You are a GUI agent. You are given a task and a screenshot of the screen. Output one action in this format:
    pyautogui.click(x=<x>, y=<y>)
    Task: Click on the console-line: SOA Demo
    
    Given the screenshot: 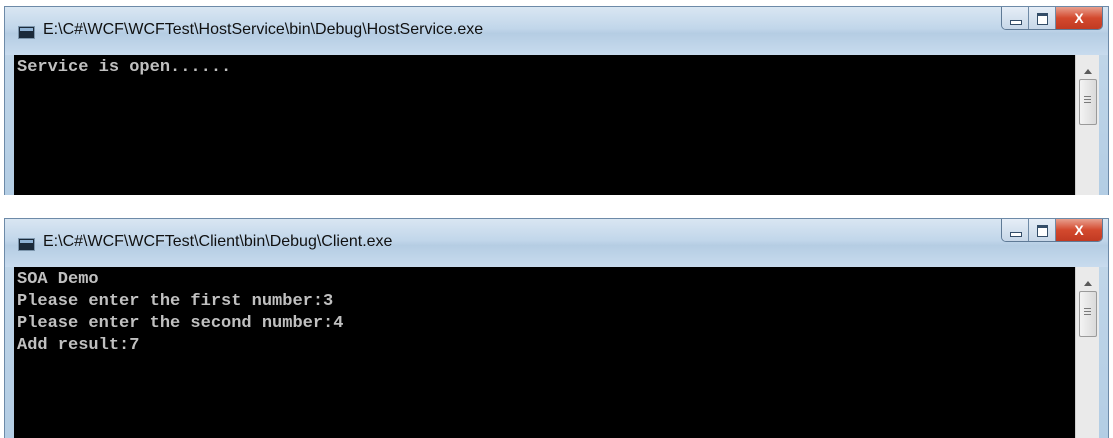 What is the action you would take?
    pyautogui.click(x=58, y=279)
    